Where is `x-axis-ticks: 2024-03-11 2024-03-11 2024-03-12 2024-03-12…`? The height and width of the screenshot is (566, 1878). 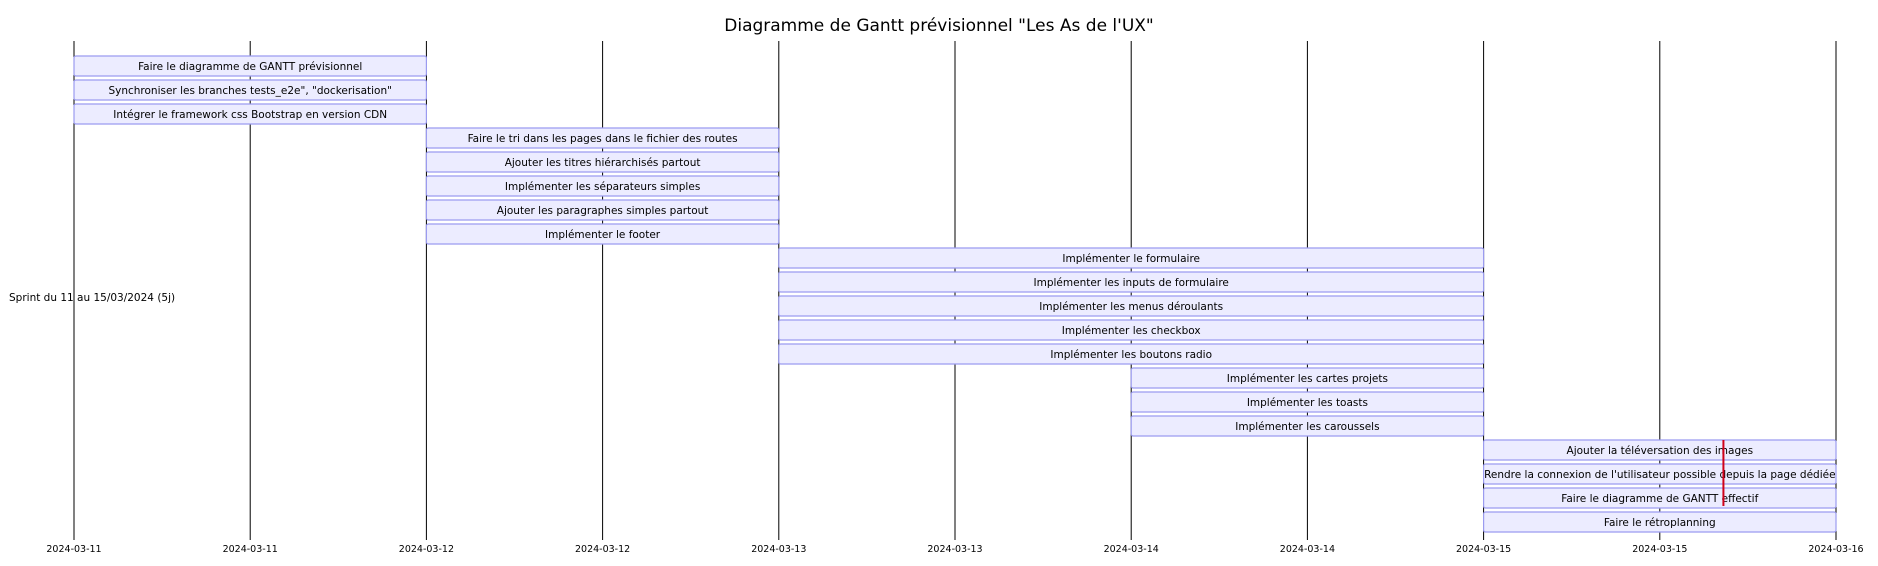 x-axis-ticks: 2024-03-11 2024-03-11 2024-03-12 2024-03-12… is located at coordinates (954, 549).